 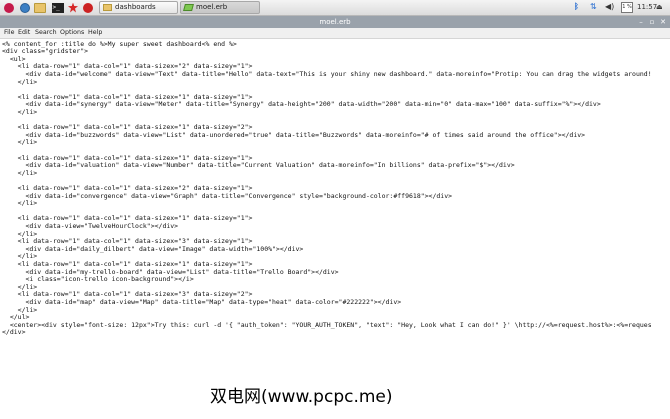 What do you see at coordinates (95, 33) in the screenshot?
I see `menu-help: Help` at bounding box center [95, 33].